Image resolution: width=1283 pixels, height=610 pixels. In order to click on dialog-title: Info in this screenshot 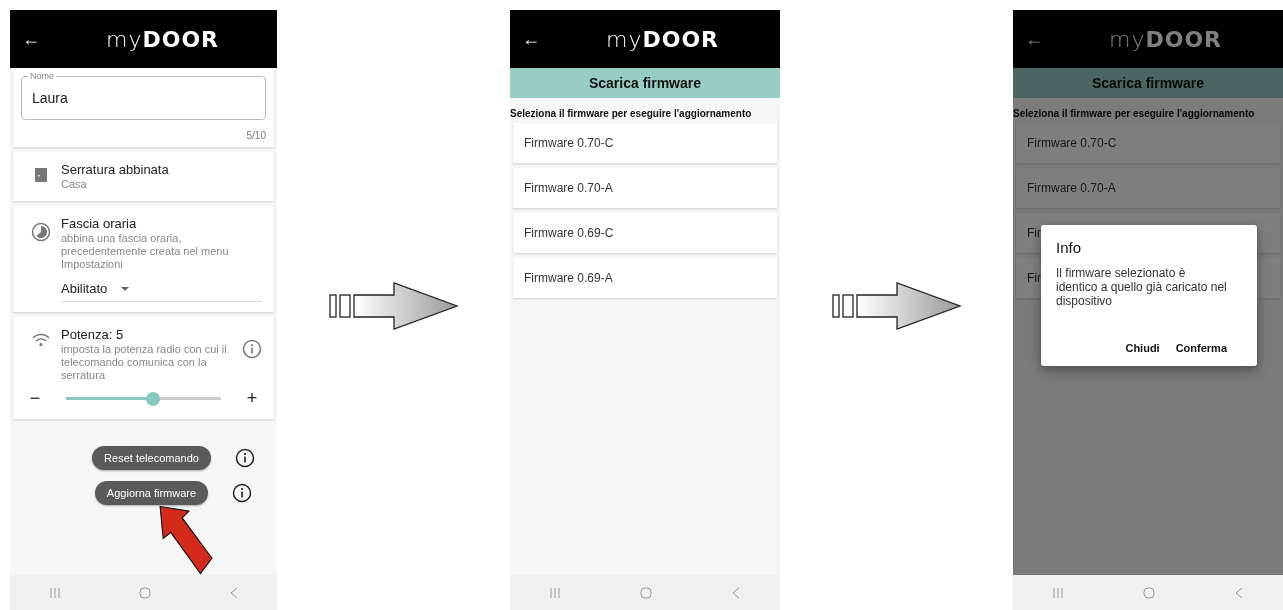, I will do `click(1069, 247)`.